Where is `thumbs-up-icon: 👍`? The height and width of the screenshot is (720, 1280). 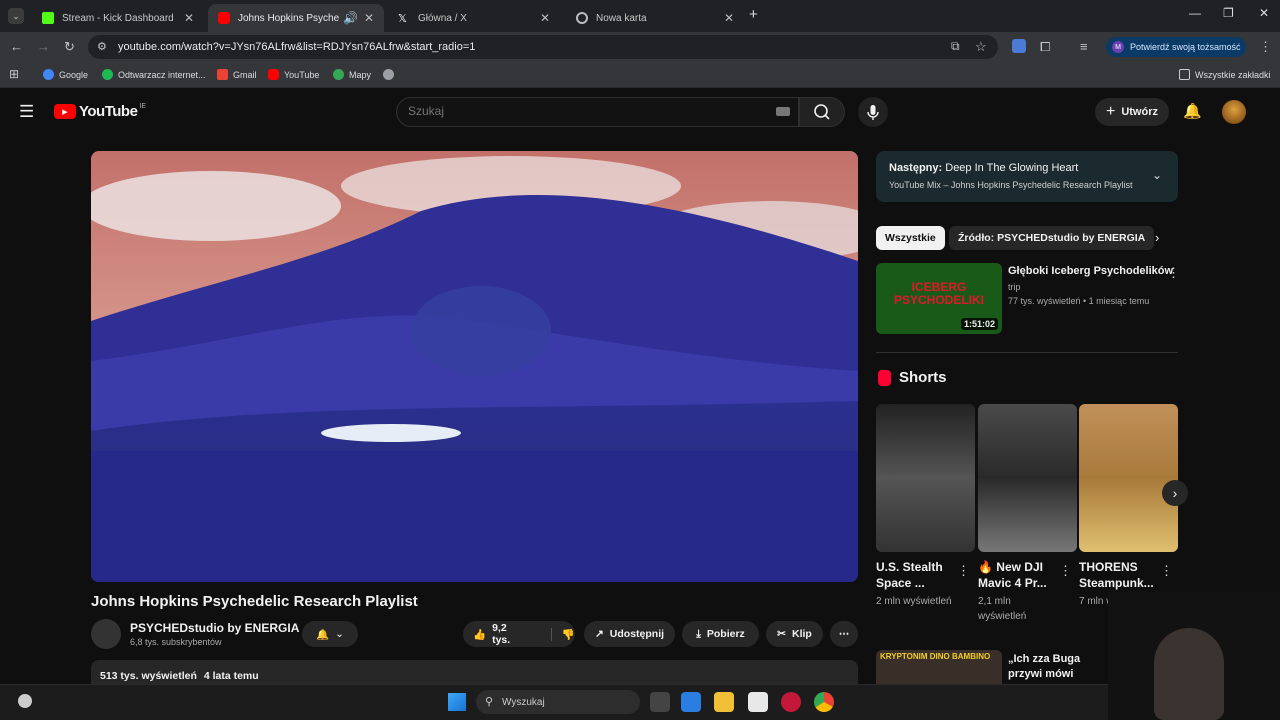
thumbs-up-icon: 👍 is located at coordinates (480, 634).